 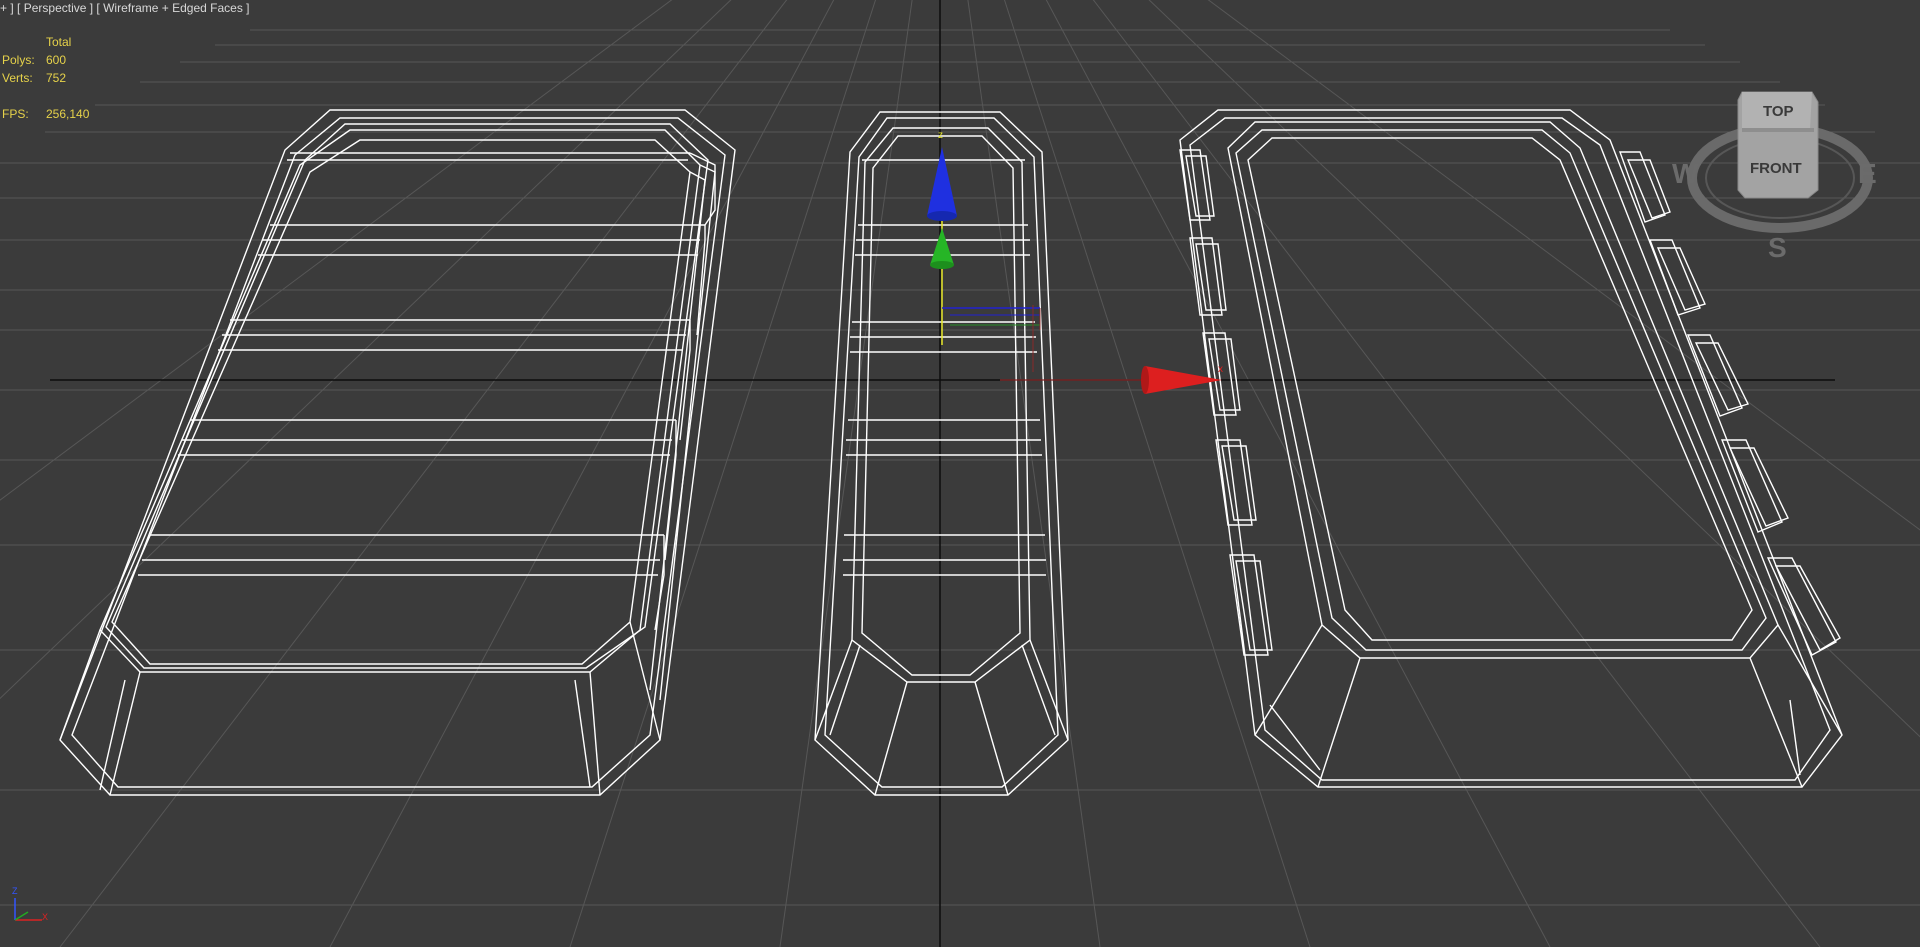 What do you see at coordinates (28, 909) in the screenshot?
I see `axis-tripod` at bounding box center [28, 909].